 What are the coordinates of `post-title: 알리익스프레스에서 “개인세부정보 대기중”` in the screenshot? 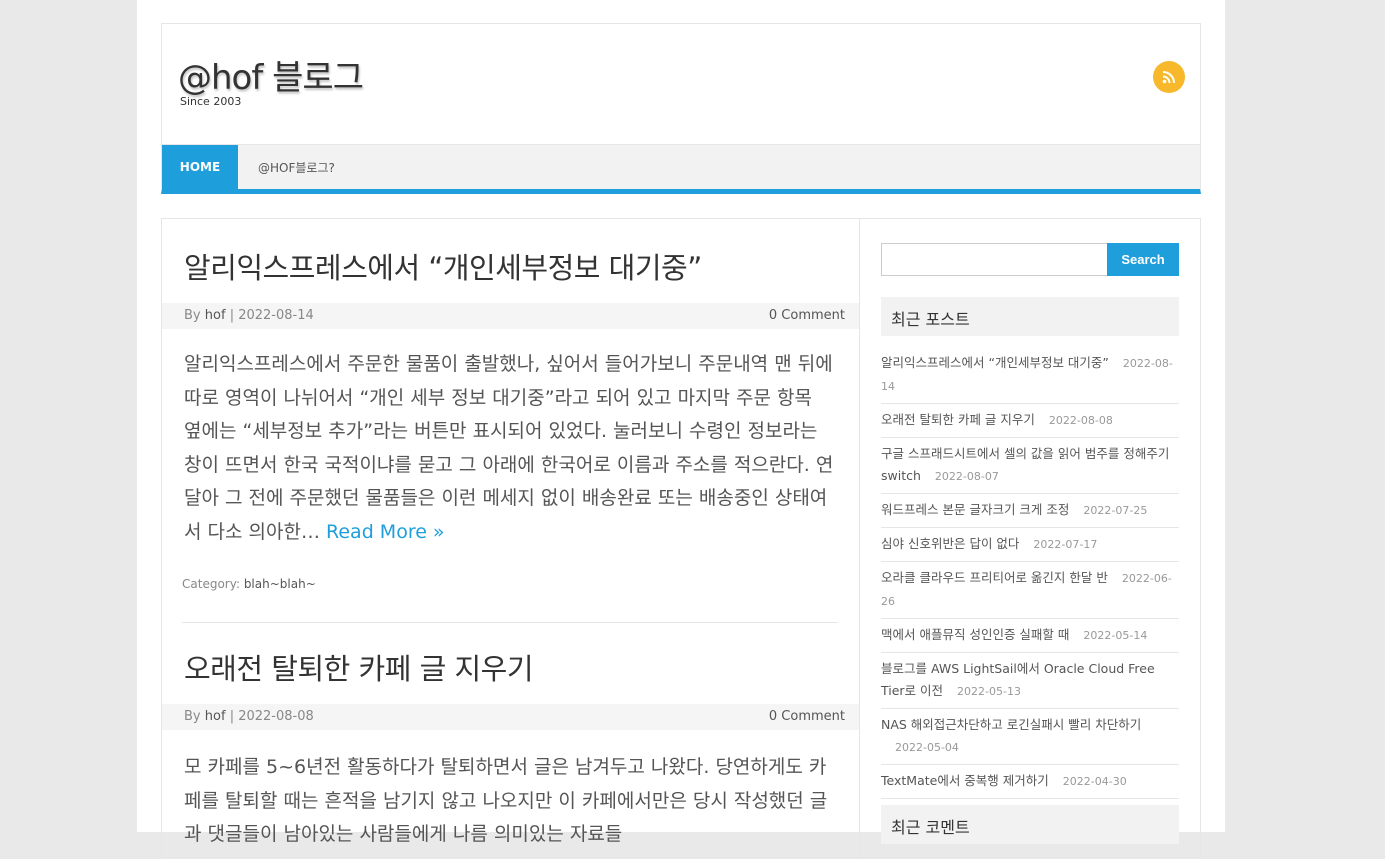 It's located at (443, 266).